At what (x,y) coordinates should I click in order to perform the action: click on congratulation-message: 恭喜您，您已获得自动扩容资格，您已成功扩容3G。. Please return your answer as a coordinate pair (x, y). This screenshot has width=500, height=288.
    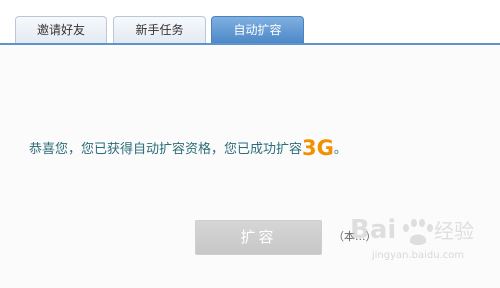
    Looking at the image, I should click on (188, 148).